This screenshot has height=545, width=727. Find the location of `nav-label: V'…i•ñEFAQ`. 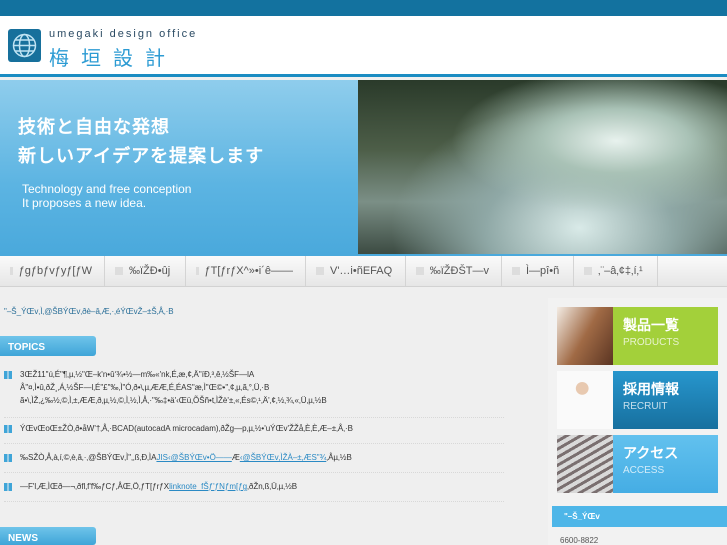

nav-label: V'…i•ñEFAQ is located at coordinates (361, 271).